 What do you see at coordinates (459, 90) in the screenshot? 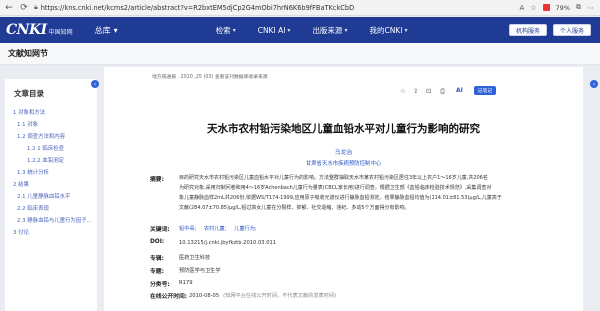
I see `ai-assistant-button: AI` at bounding box center [459, 90].